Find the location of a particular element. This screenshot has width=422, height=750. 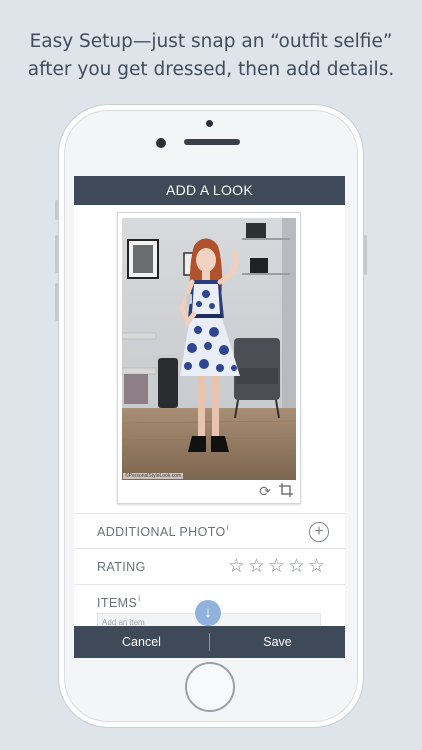

screen-title: ADD A LOOK is located at coordinates (209, 190).